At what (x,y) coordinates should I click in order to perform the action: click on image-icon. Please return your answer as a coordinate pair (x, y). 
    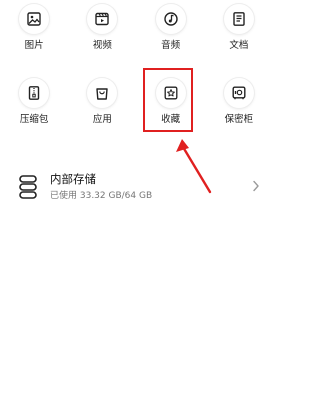
    Looking at the image, I should click on (34, 19).